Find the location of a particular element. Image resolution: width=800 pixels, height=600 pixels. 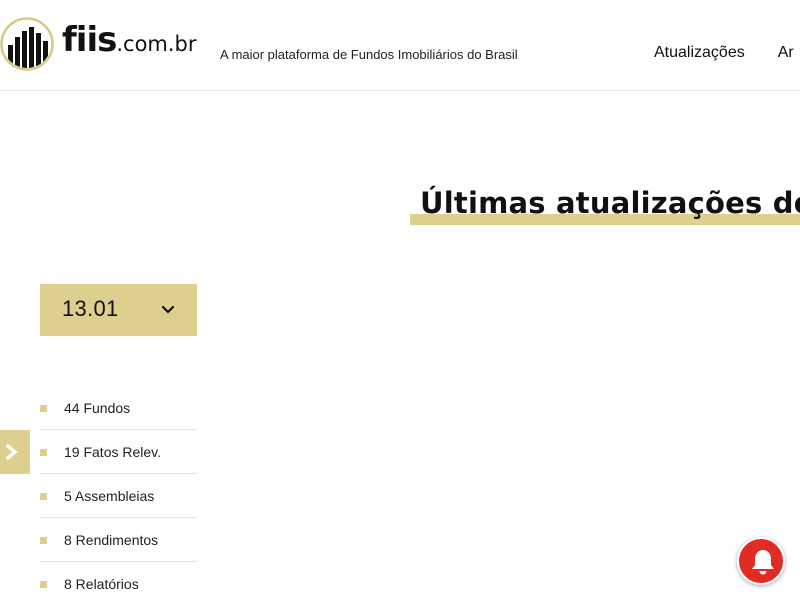

bell-icon is located at coordinates (763, 562).